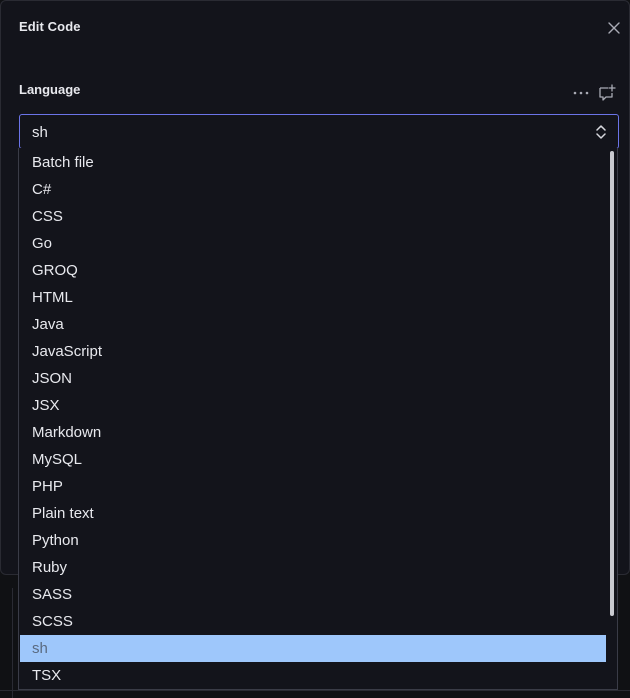 Image resolution: width=630 pixels, height=698 pixels. Describe the element at coordinates (313, 594) in the screenshot. I see `dropdown-option: SASS` at that location.